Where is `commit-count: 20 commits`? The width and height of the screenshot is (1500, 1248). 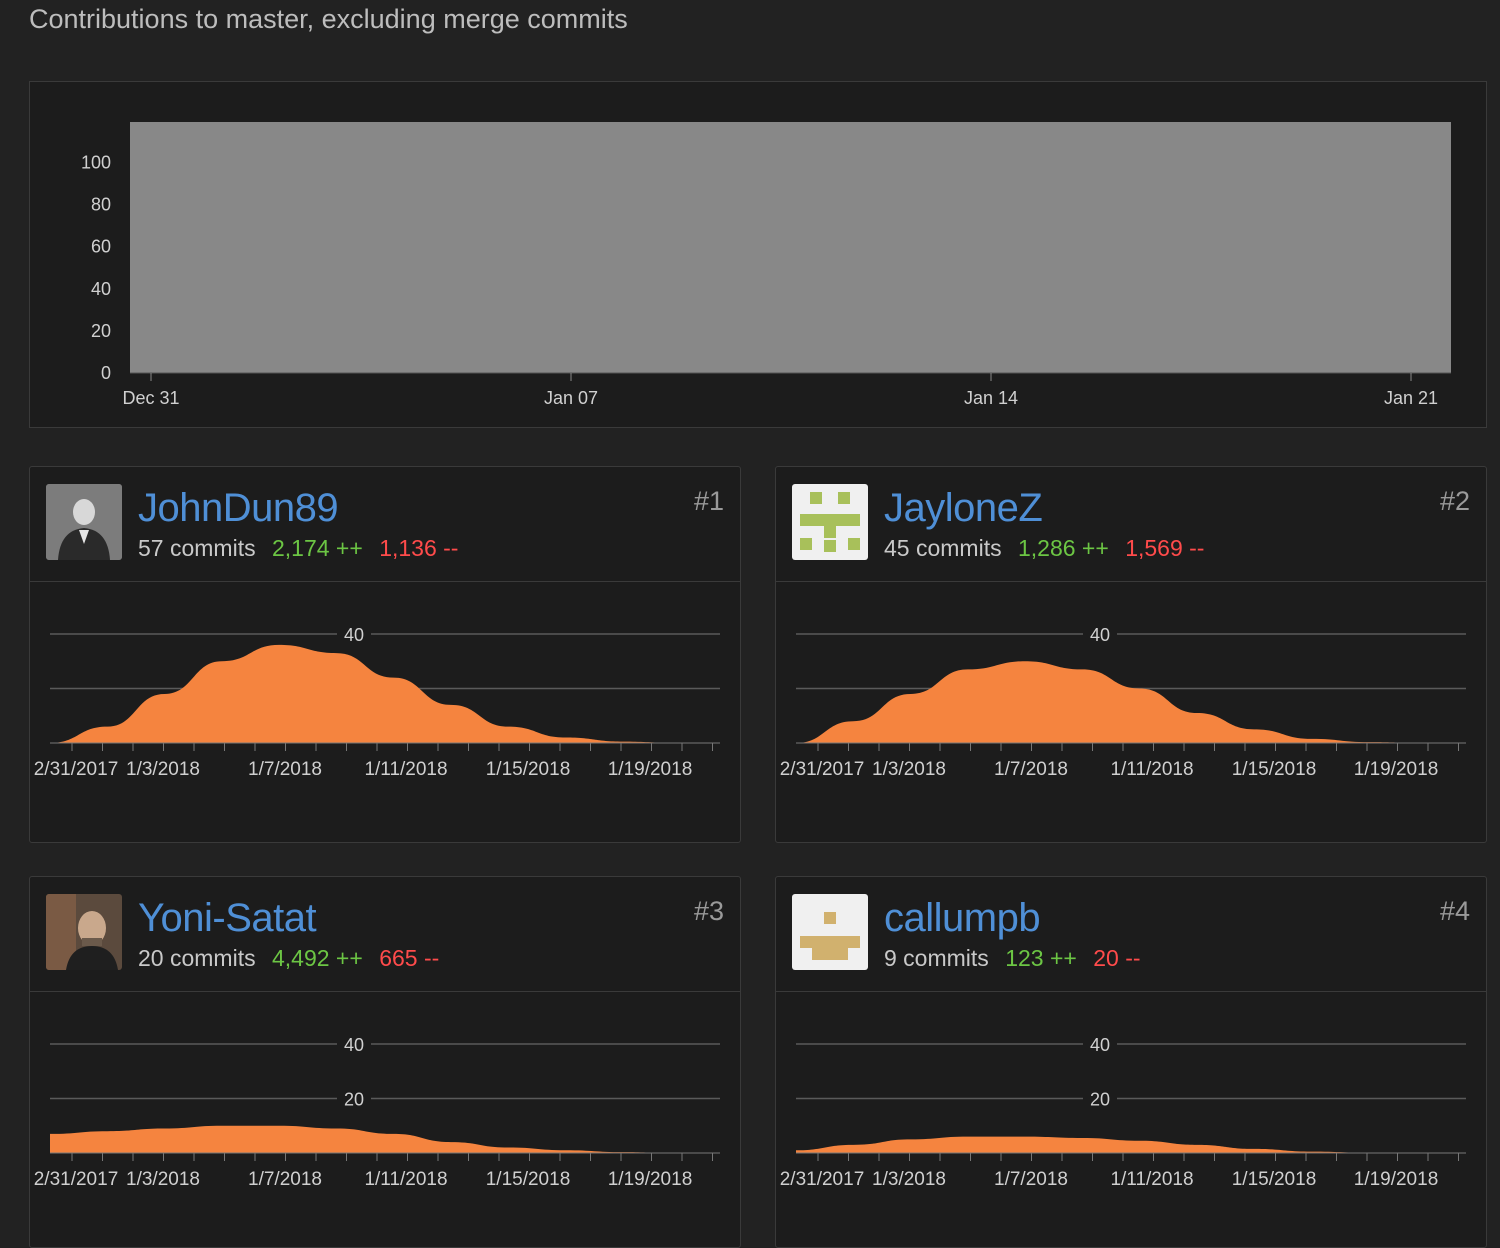
commit-count: 20 commits is located at coordinates (197, 958).